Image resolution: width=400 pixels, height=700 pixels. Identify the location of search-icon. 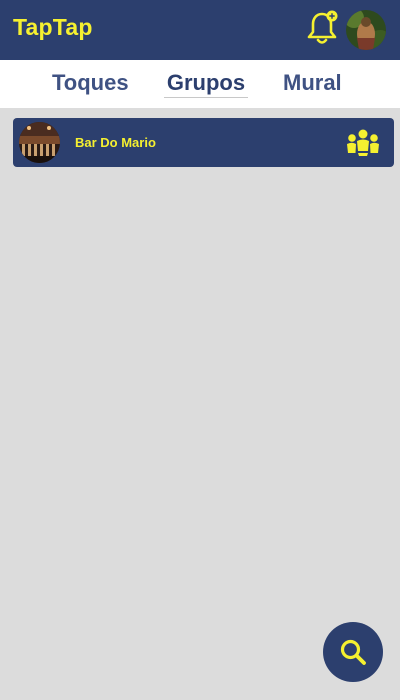
(353, 652).